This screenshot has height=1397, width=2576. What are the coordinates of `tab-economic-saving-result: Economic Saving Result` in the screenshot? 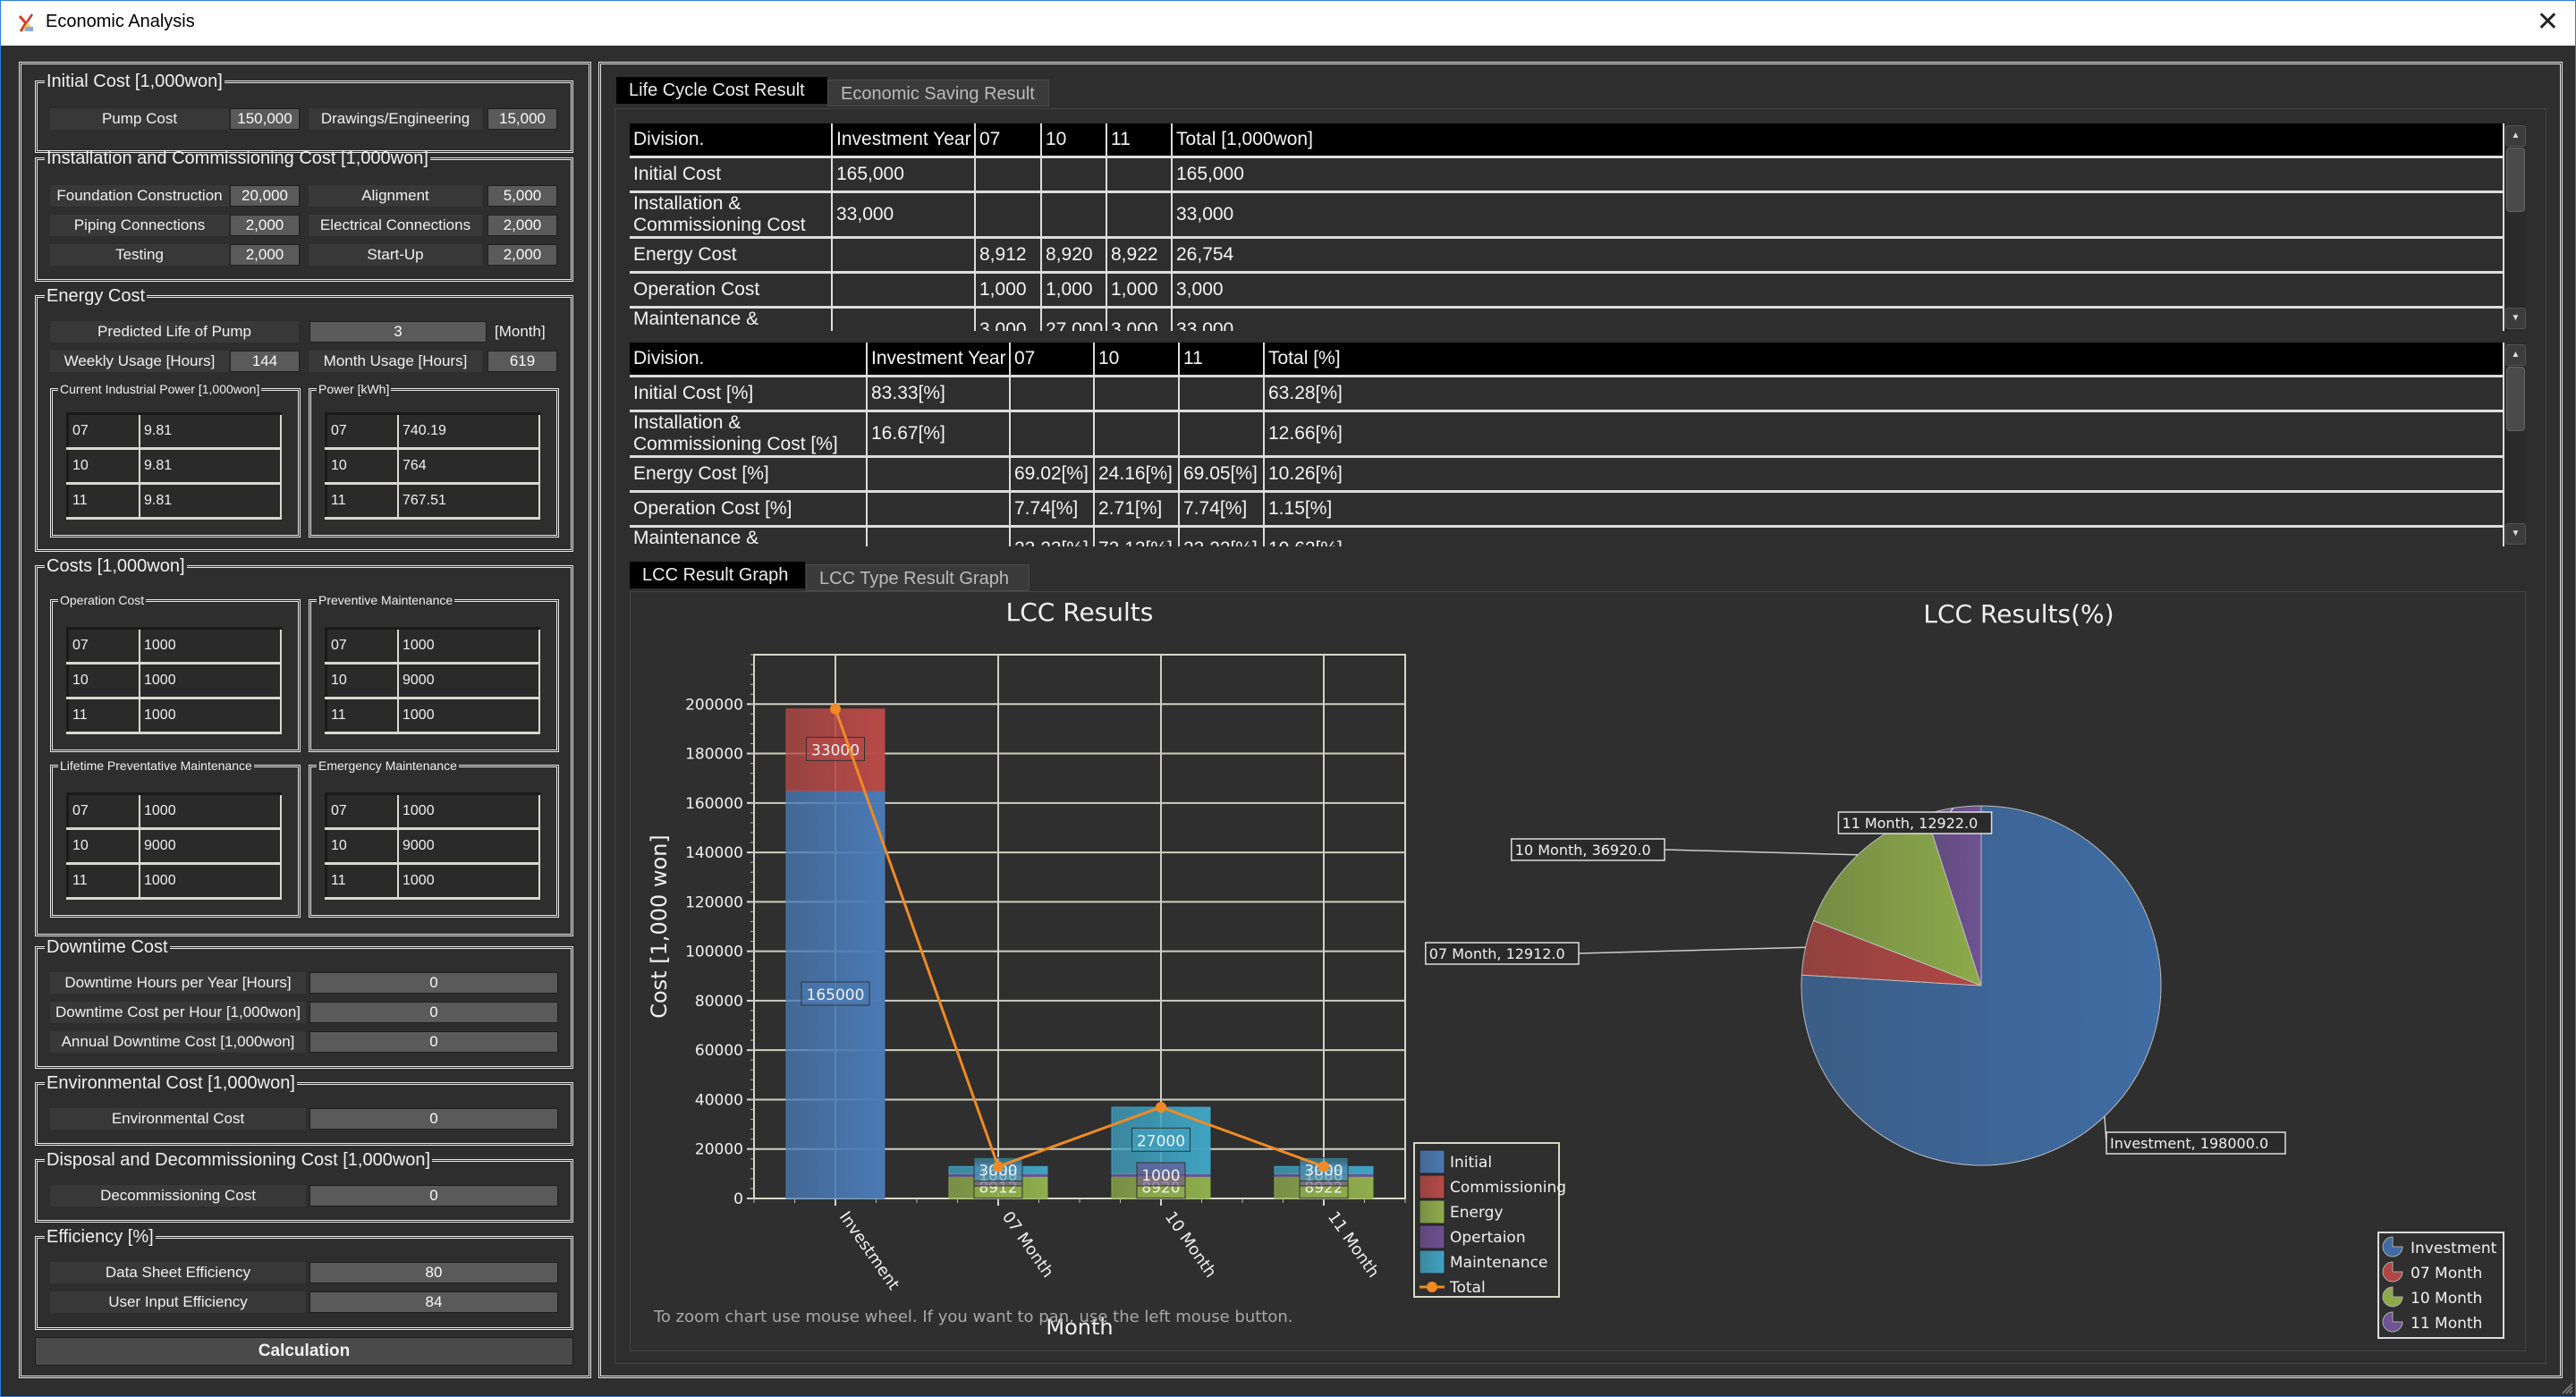 It's located at (938, 93).